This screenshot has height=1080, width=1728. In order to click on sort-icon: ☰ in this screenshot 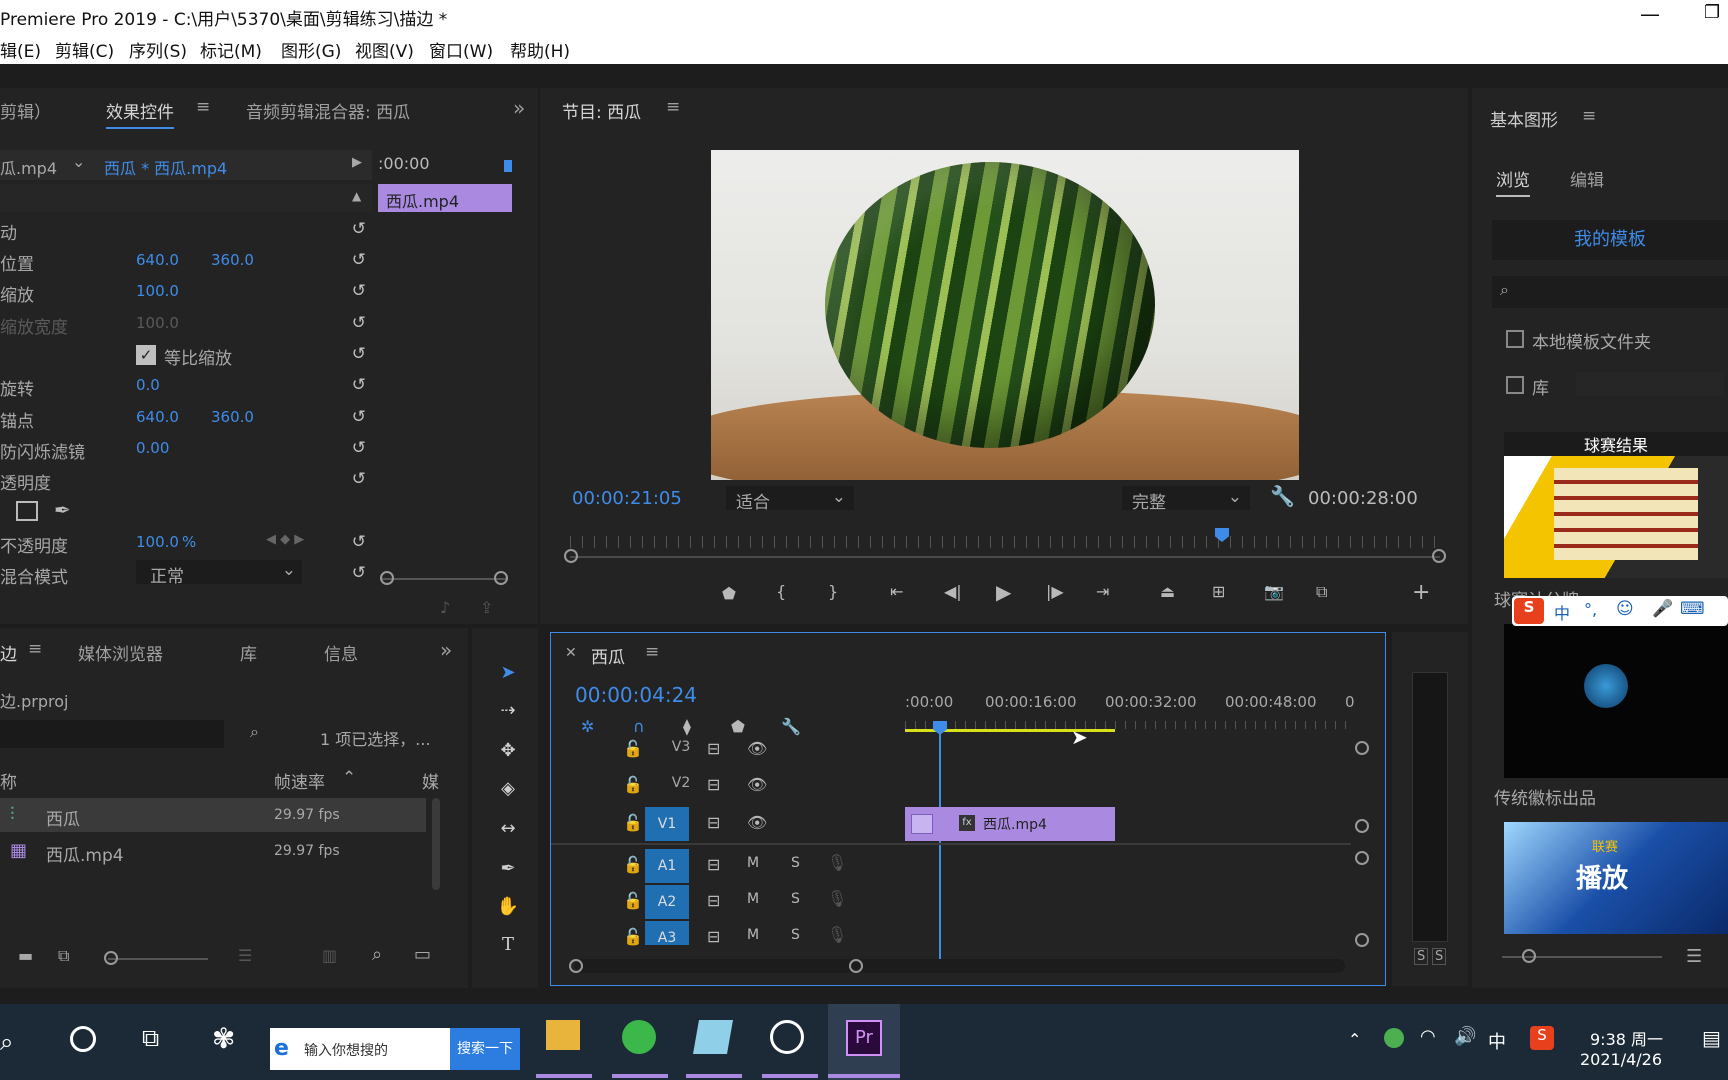, I will do `click(245, 955)`.